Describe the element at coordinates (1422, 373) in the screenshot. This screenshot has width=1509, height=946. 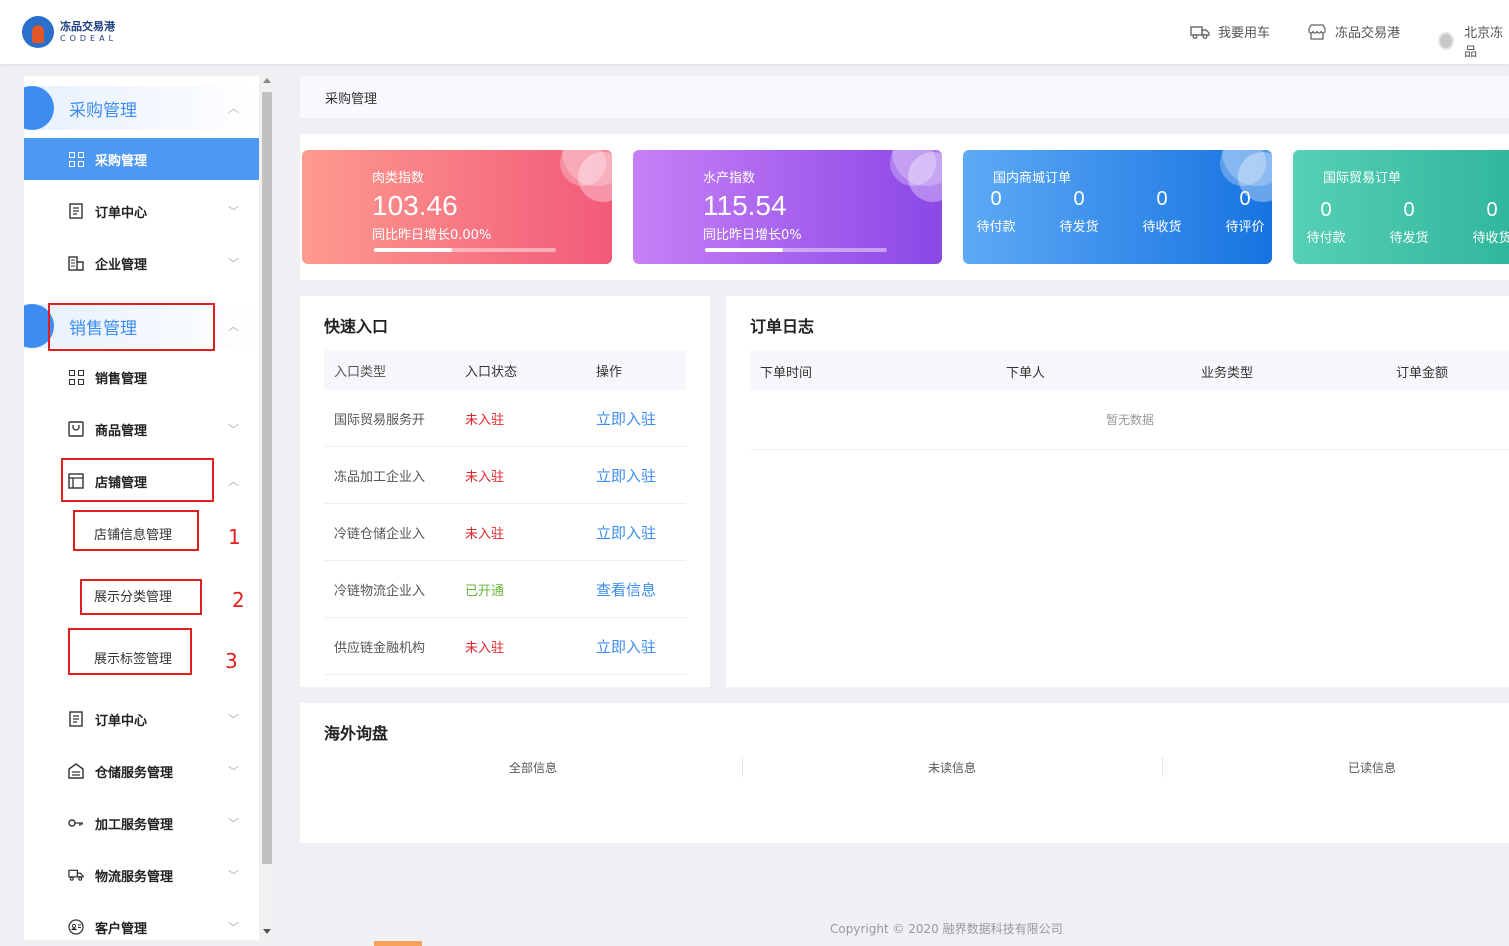
I see `column-header: 订单金额` at that location.